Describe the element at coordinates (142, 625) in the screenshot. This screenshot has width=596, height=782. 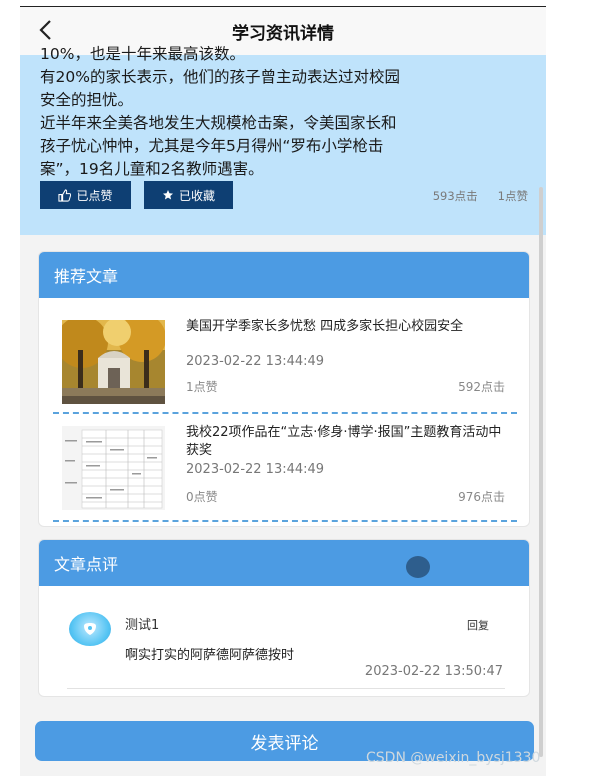
I see `comment-author: 测试1` at that location.